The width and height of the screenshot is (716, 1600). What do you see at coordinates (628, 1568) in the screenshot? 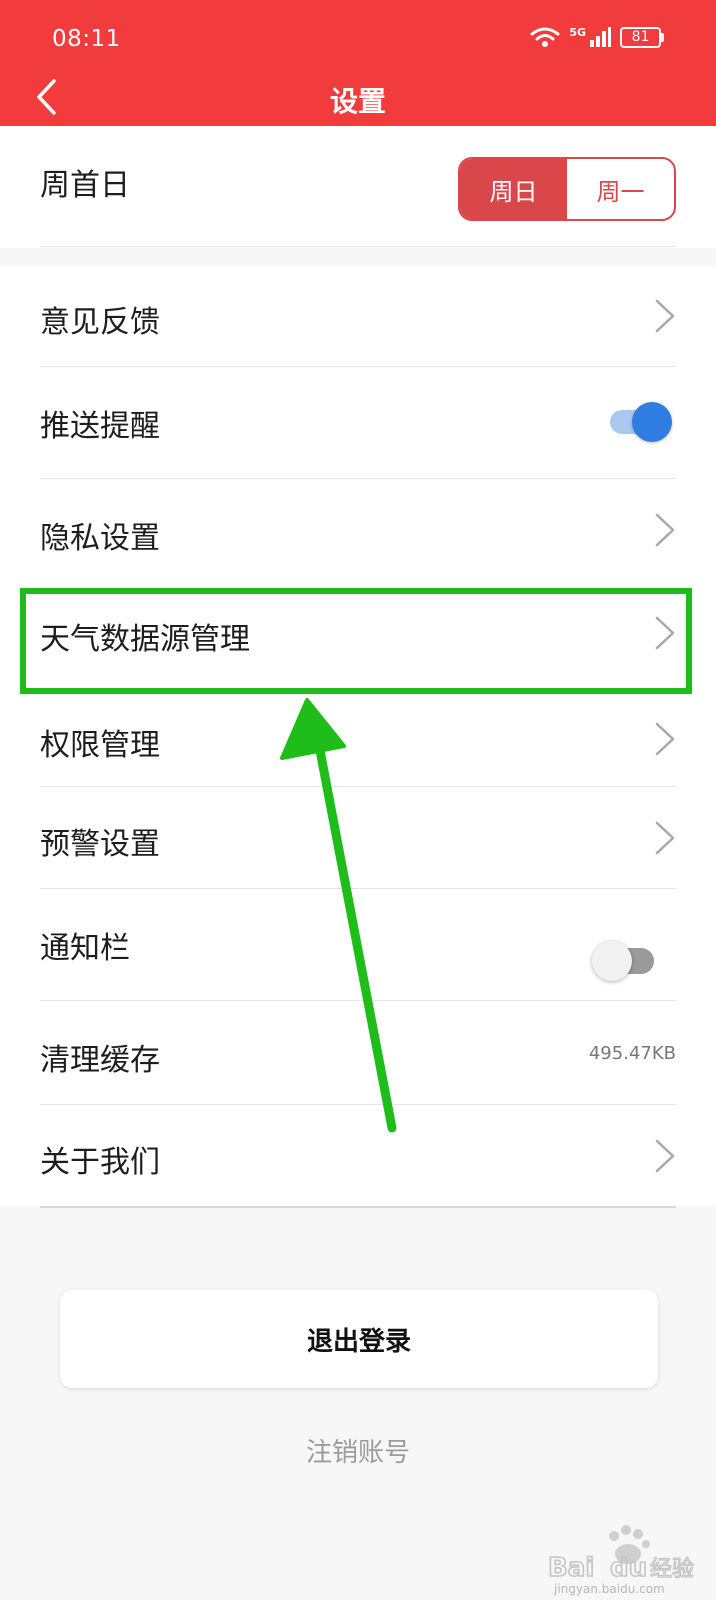
I see `svg-text: du` at bounding box center [628, 1568].